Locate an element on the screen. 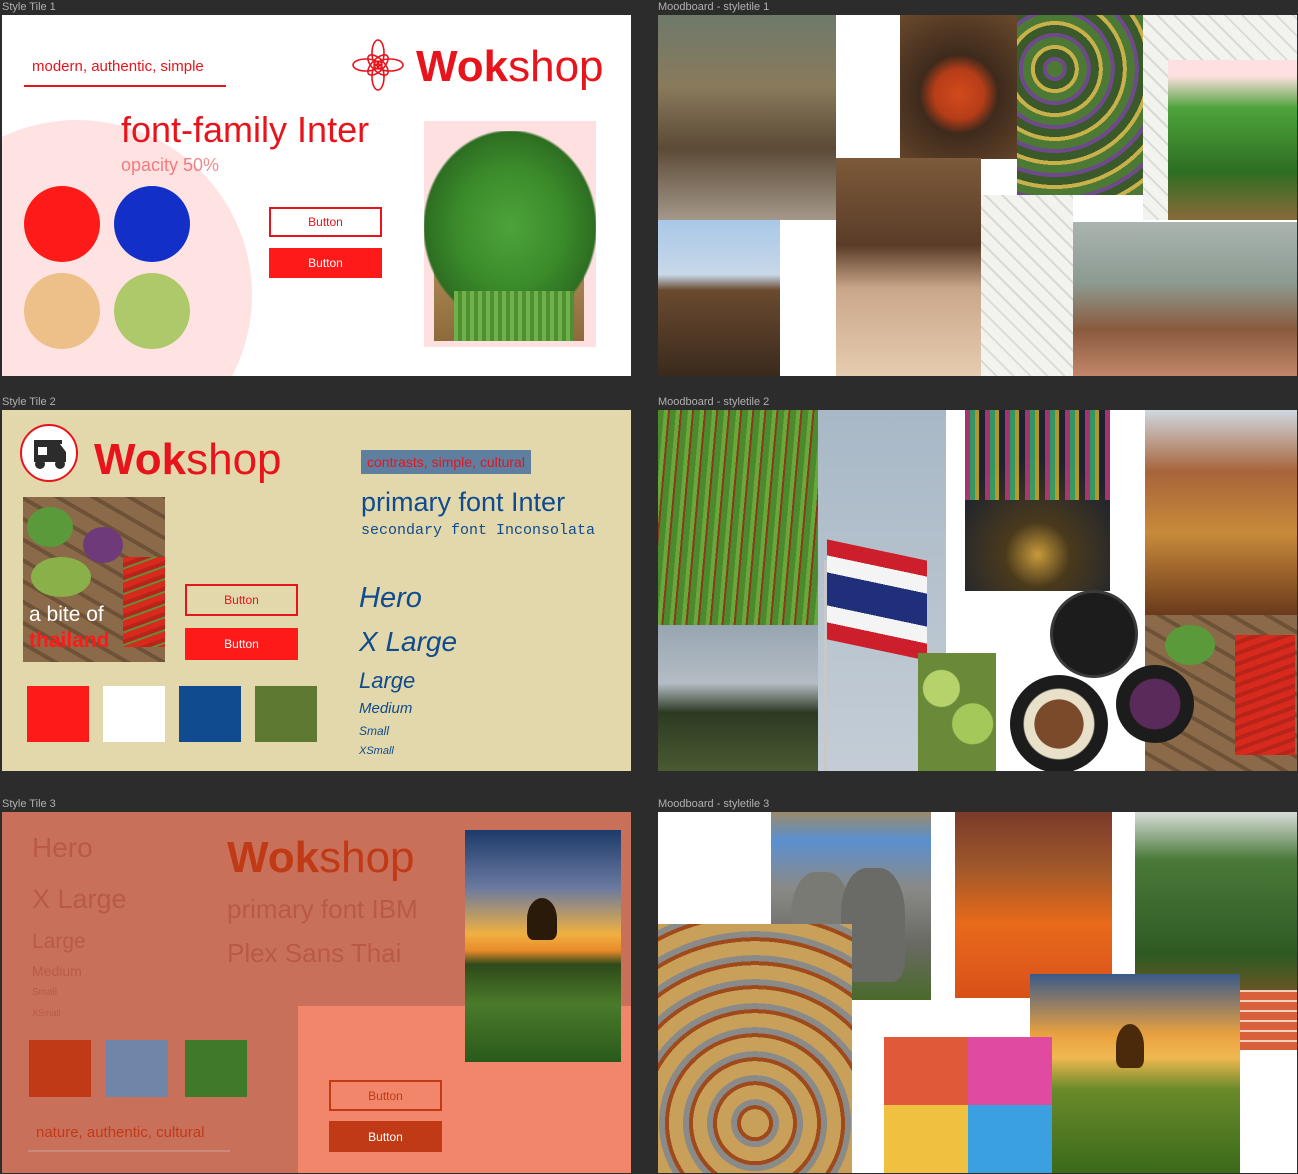 The height and width of the screenshot is (1174, 1298). tagline: contrasts, simple, cultural is located at coordinates (446, 462).